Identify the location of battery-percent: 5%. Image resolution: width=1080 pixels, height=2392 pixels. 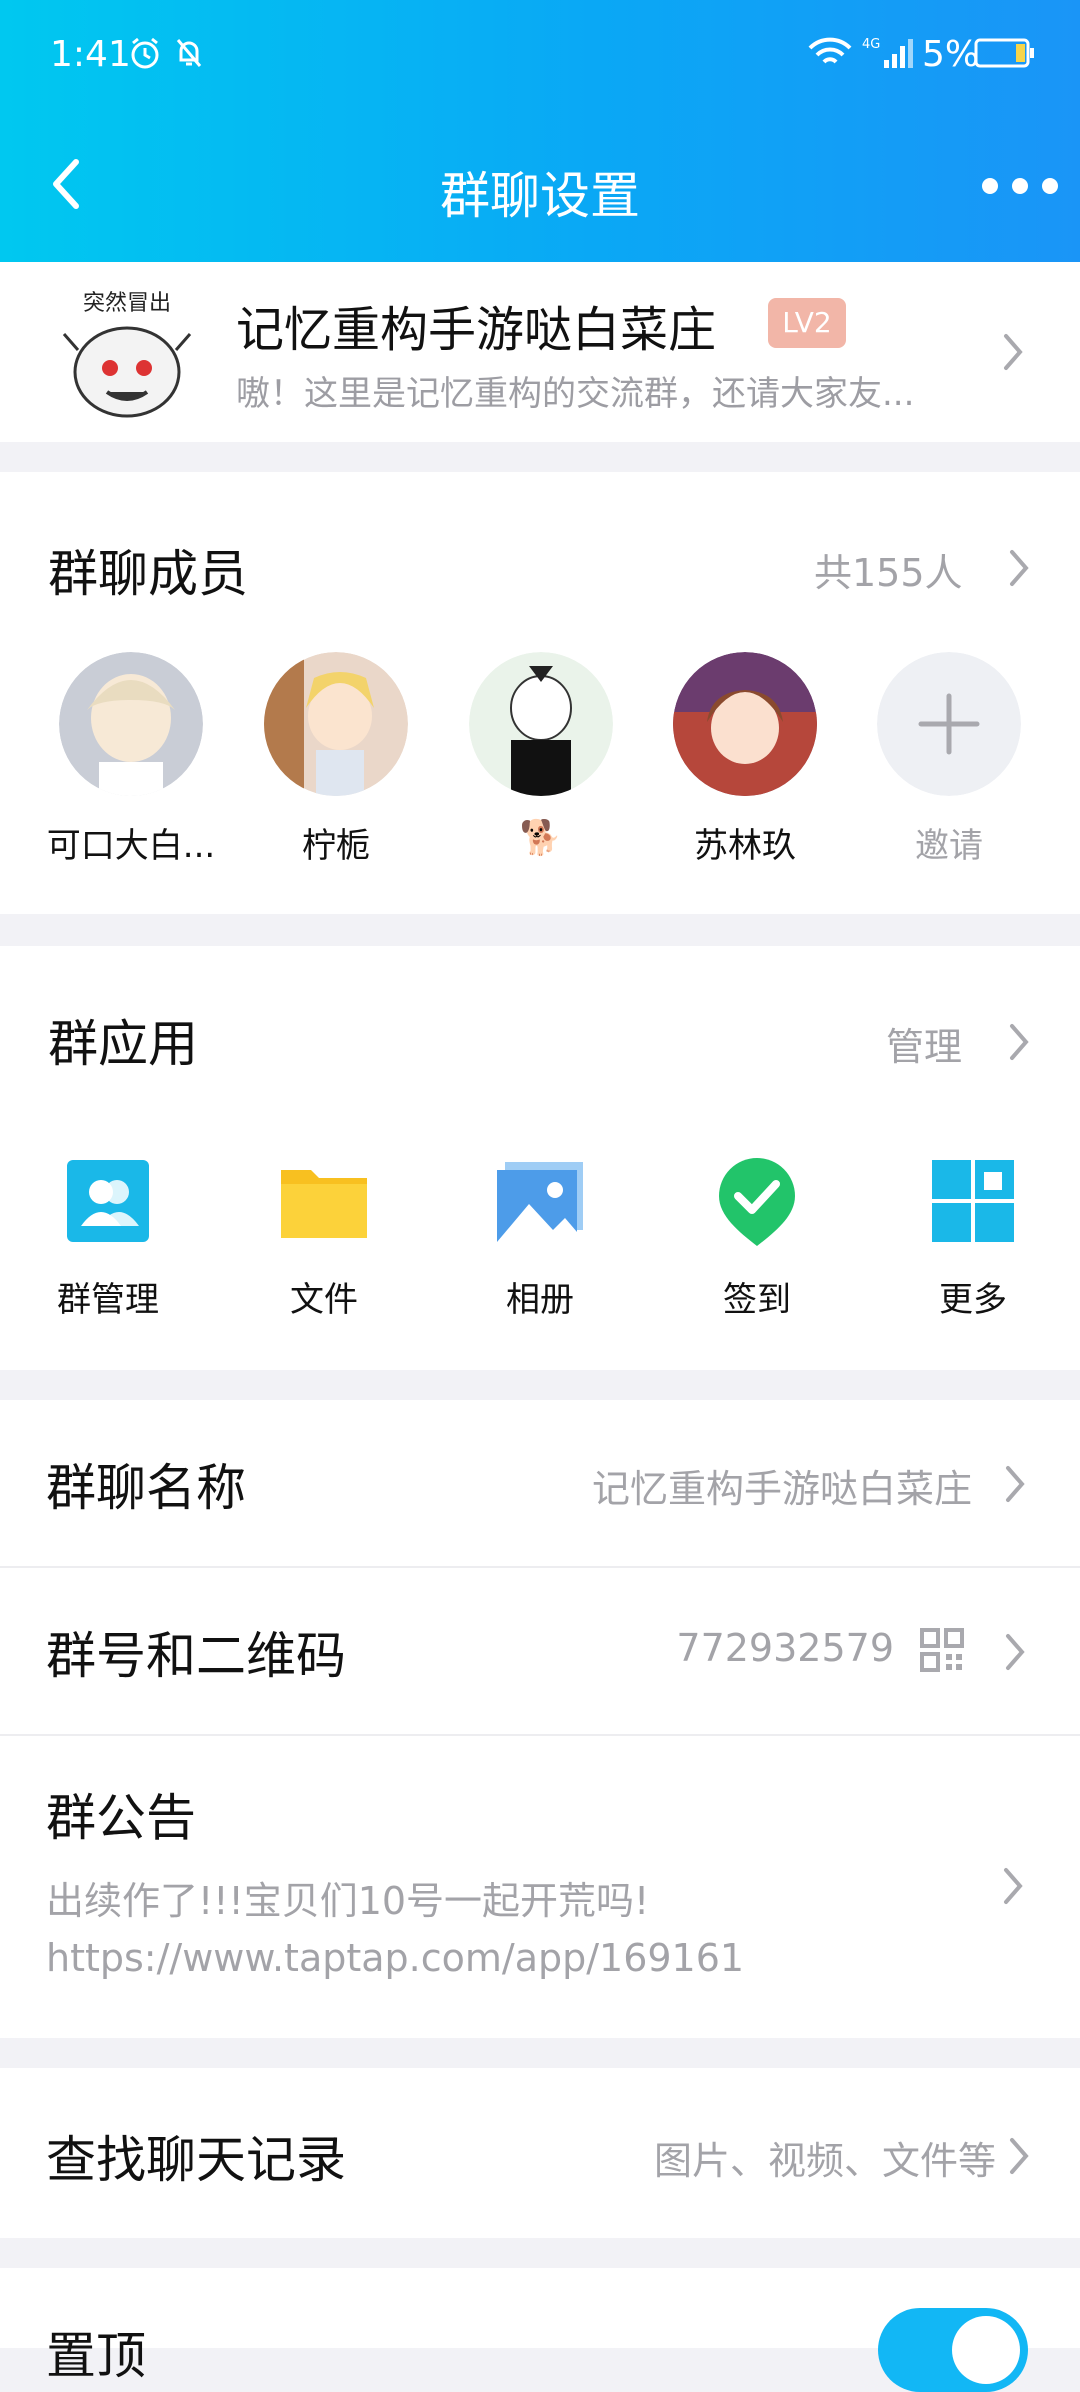
(951, 54).